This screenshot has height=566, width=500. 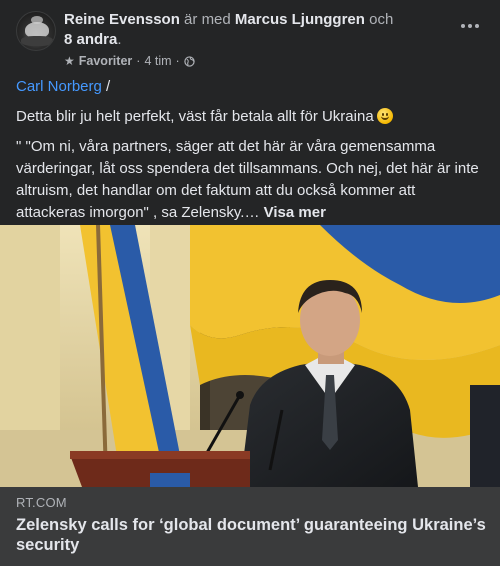 What do you see at coordinates (59, 86) in the screenshot?
I see `mention-link: Carl Norberg` at bounding box center [59, 86].